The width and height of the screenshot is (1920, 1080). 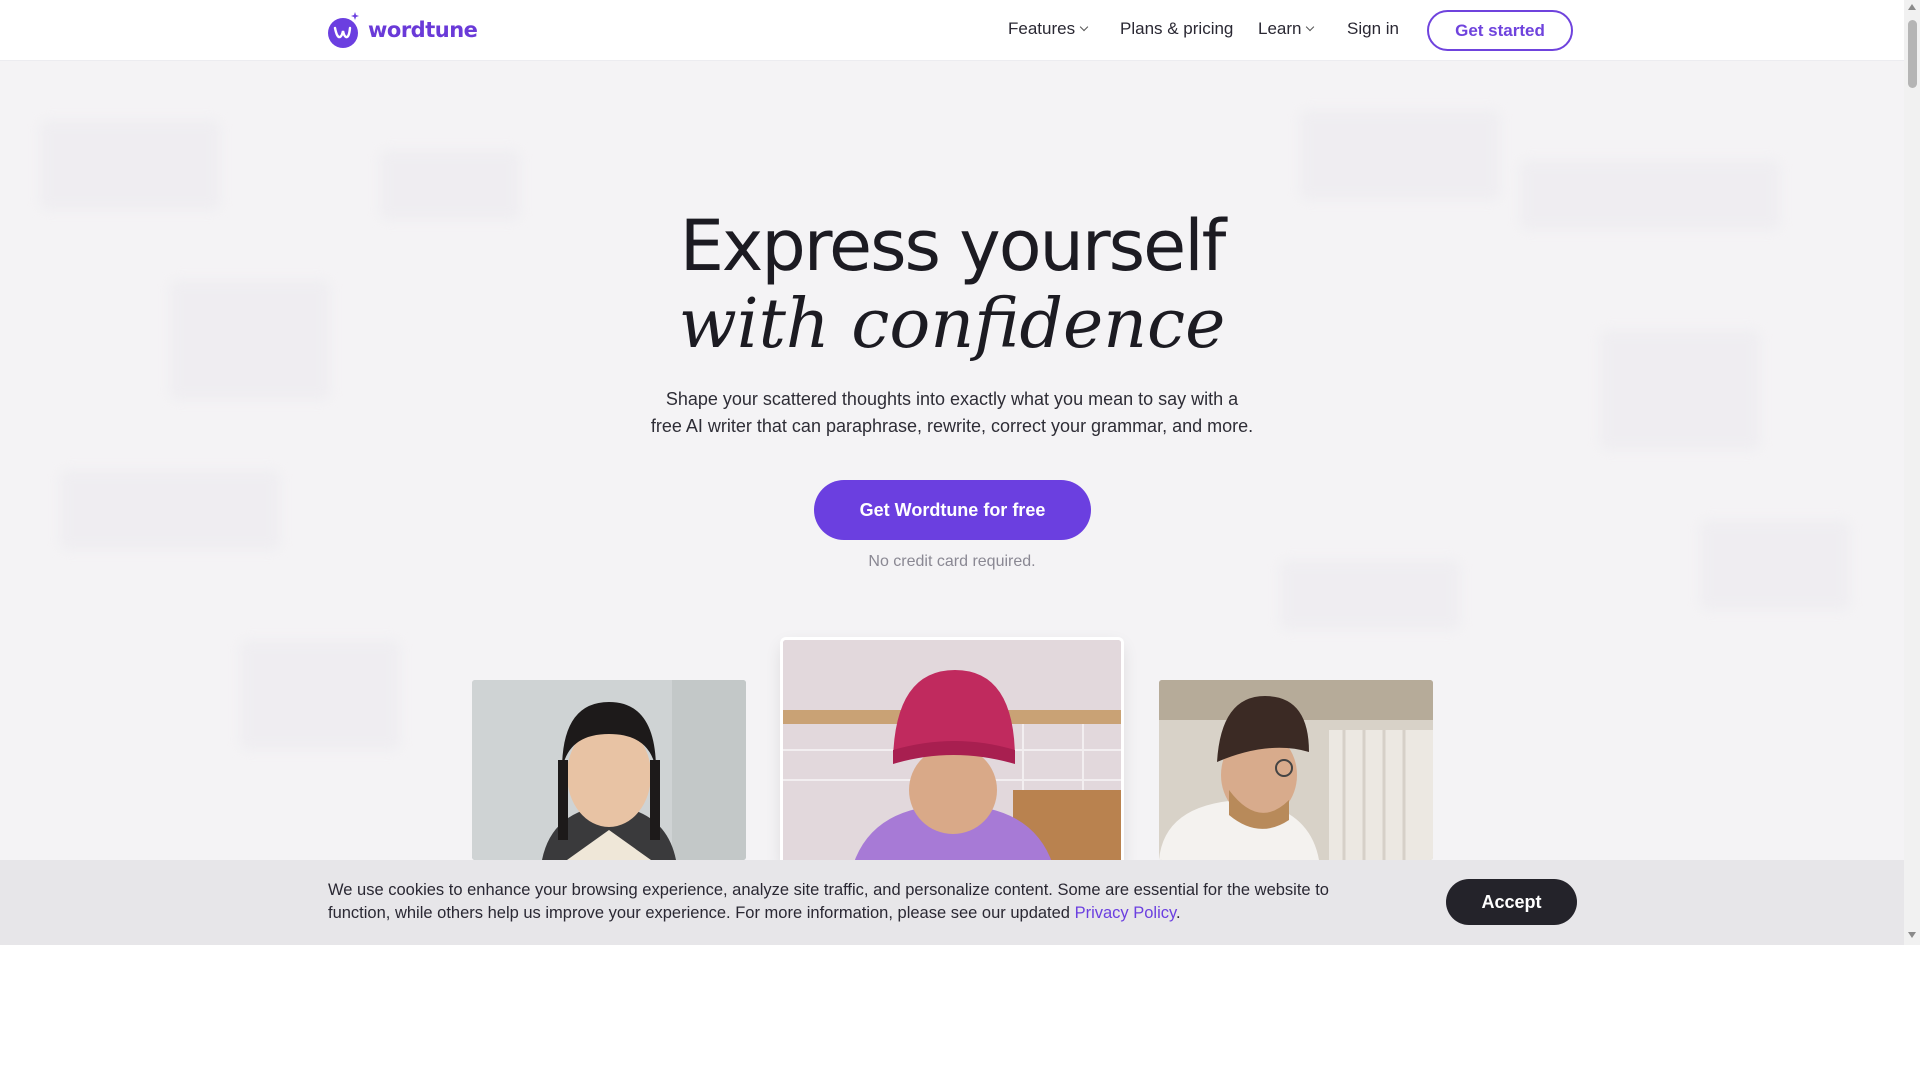 What do you see at coordinates (952, 752) in the screenshot?
I see `photo-person-pink-beanie` at bounding box center [952, 752].